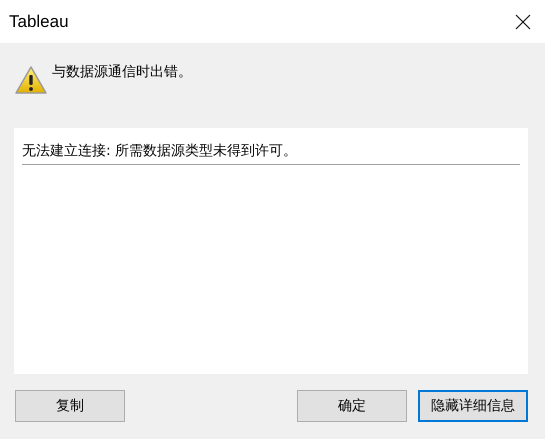 Image resolution: width=545 pixels, height=439 pixels. Describe the element at coordinates (70, 406) in the screenshot. I see `copy-button: 复制` at that location.